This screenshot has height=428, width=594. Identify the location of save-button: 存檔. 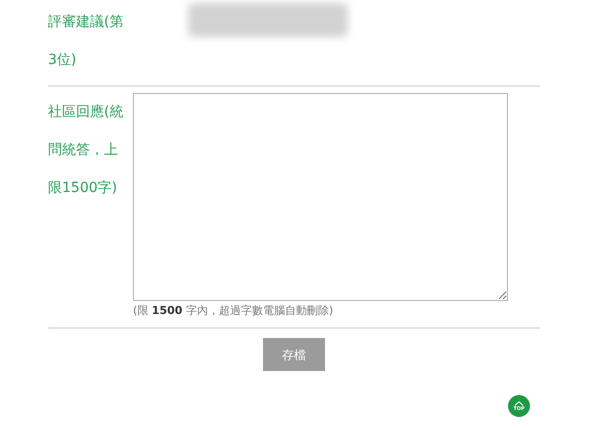
(294, 354).